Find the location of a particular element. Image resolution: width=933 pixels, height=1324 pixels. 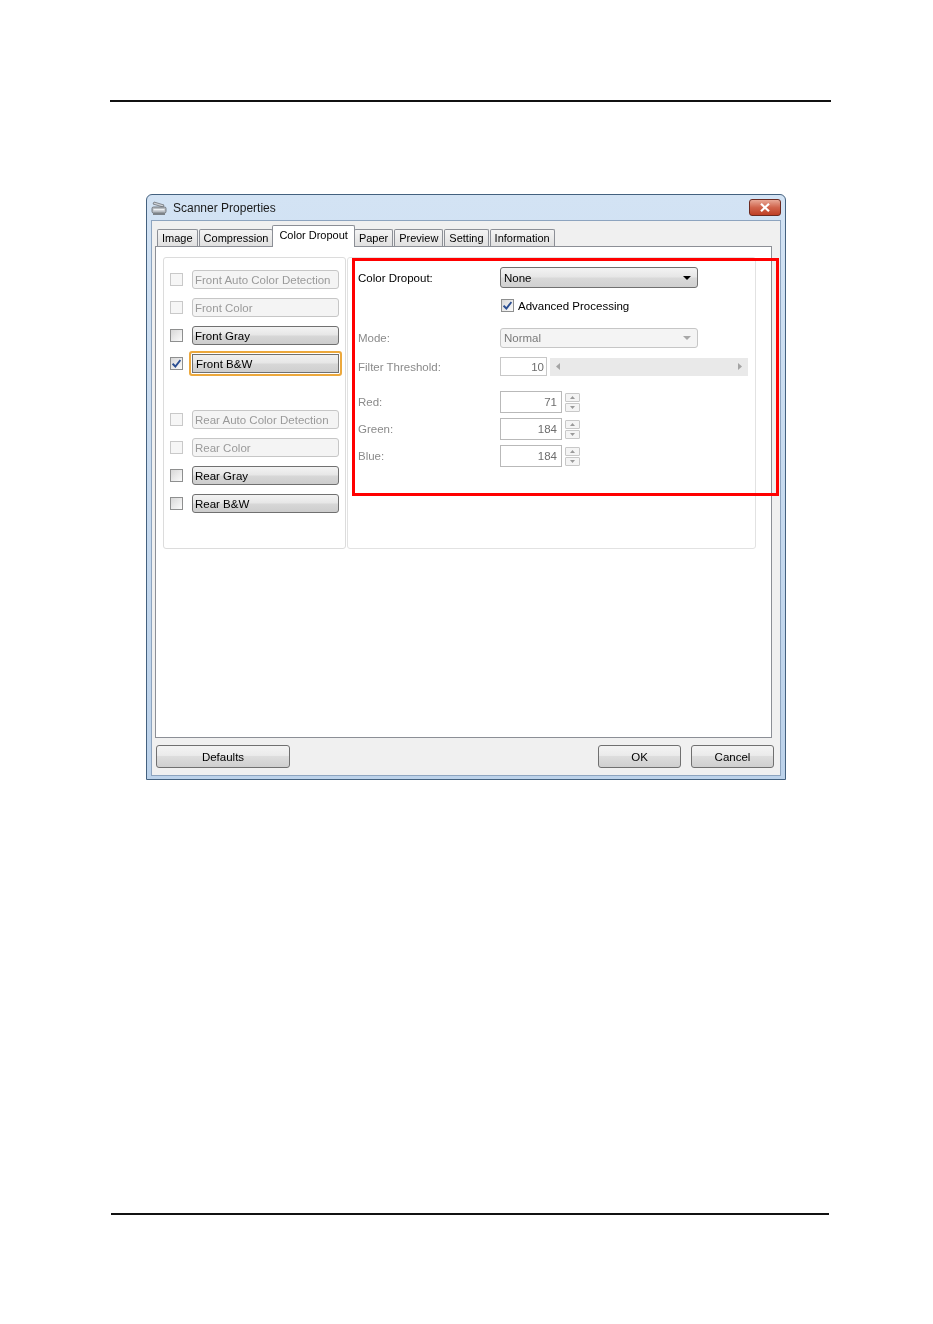

close-button is located at coordinates (765, 207).